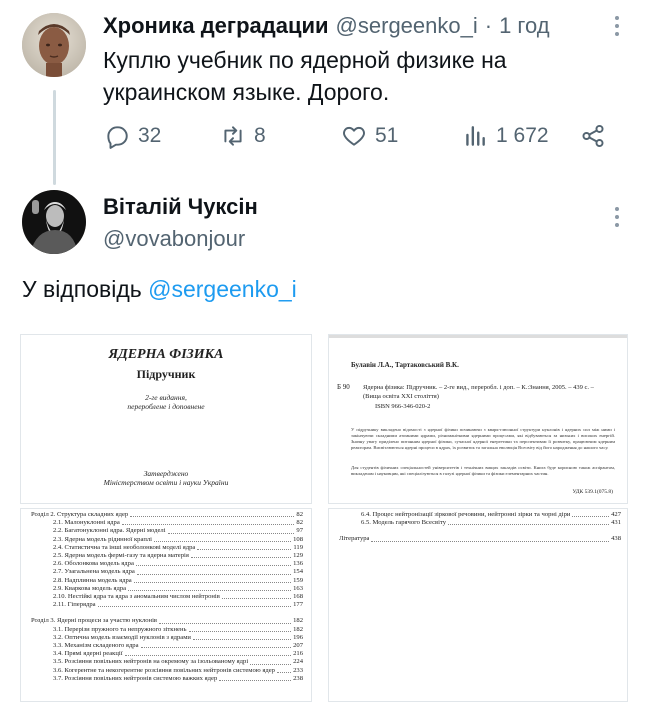  Describe the element at coordinates (475, 136) in the screenshot. I see `views-icon` at that location.